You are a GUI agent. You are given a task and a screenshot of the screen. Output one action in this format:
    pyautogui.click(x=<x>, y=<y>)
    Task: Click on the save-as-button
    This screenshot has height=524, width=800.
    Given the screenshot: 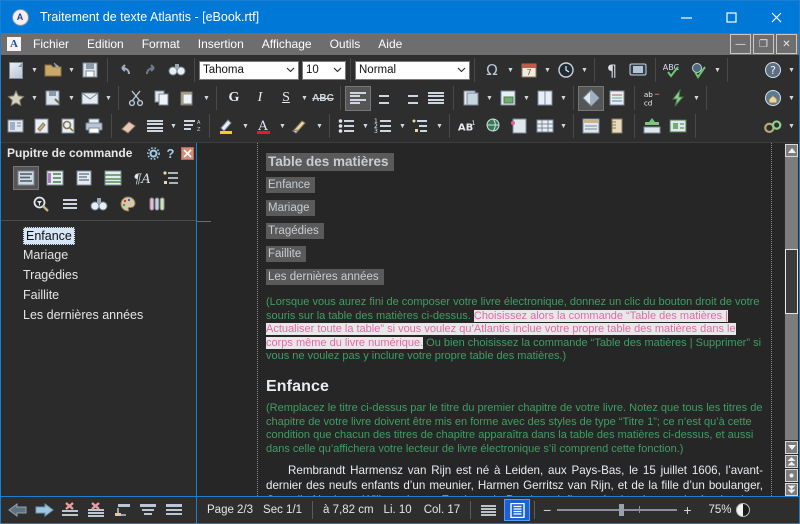 What is the action you would take?
    pyautogui.click(x=53, y=98)
    